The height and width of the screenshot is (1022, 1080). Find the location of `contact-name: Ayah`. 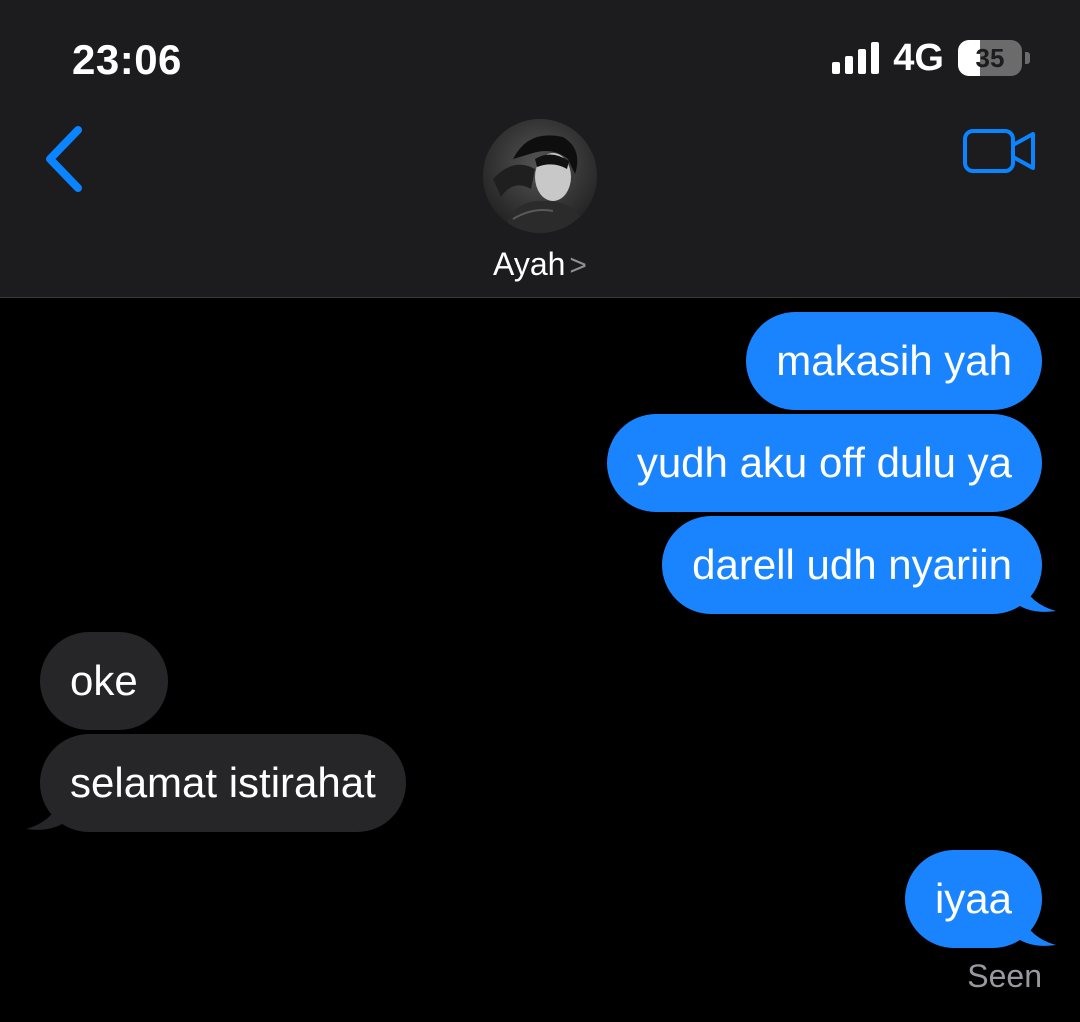

contact-name: Ayah is located at coordinates (529, 264).